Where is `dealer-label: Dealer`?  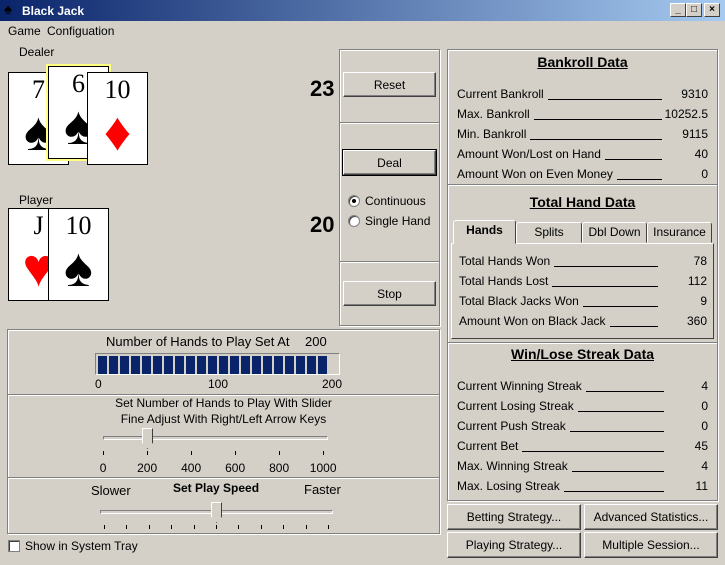 dealer-label: Dealer is located at coordinates (37, 52).